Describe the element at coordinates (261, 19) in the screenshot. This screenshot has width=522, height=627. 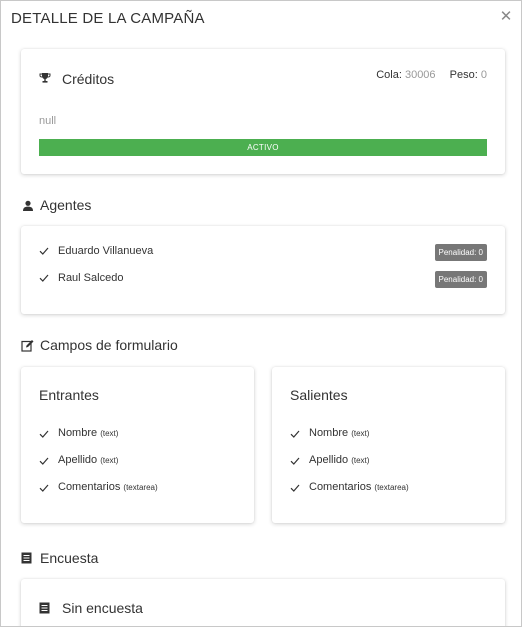
I see `modal-header: DETALLE DE LA CAMPAÑA ✕` at that location.